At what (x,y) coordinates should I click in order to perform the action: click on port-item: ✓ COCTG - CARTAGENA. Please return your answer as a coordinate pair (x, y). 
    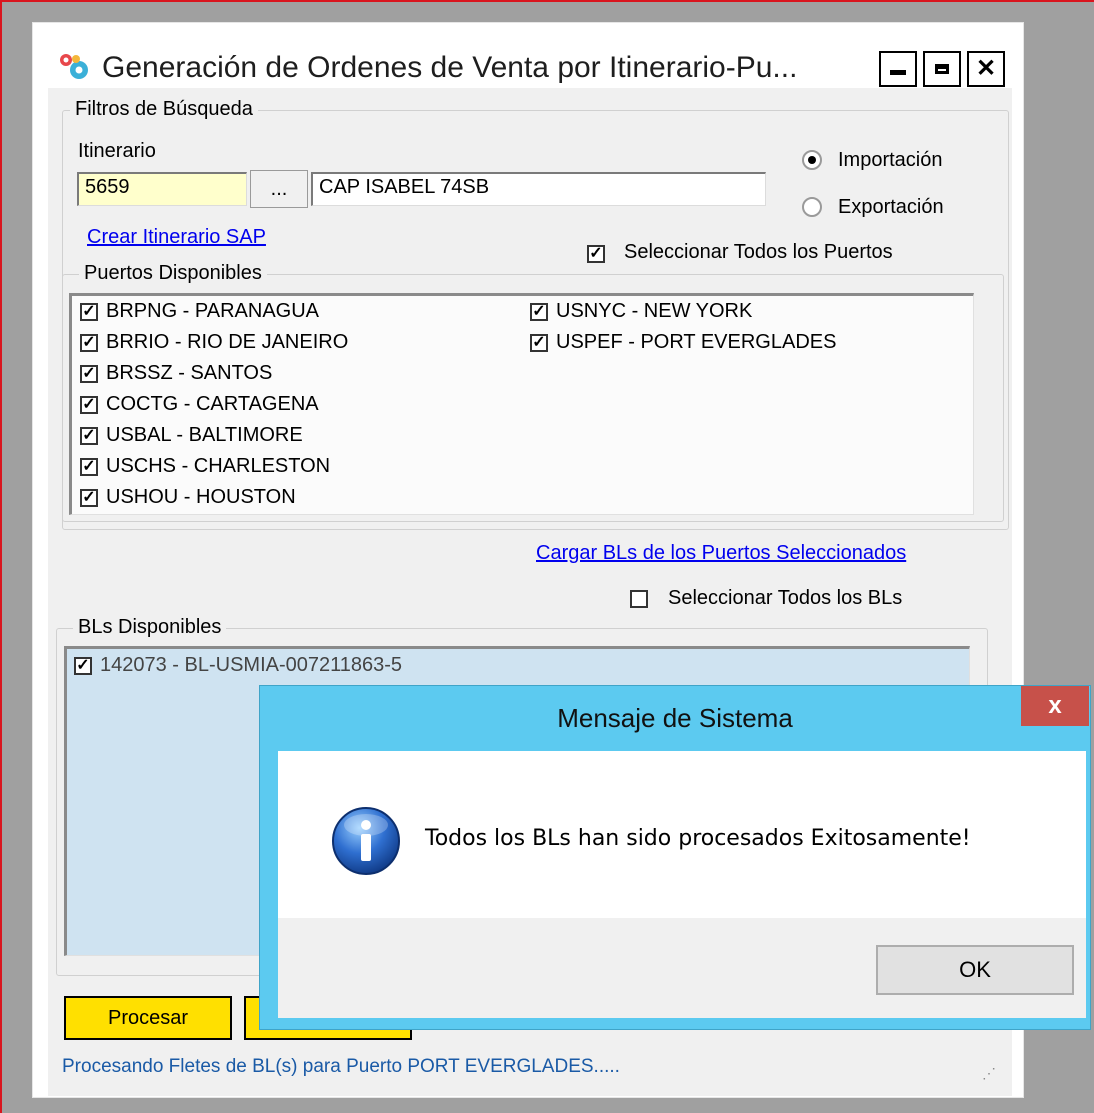
    Looking at the image, I should click on (214, 404).